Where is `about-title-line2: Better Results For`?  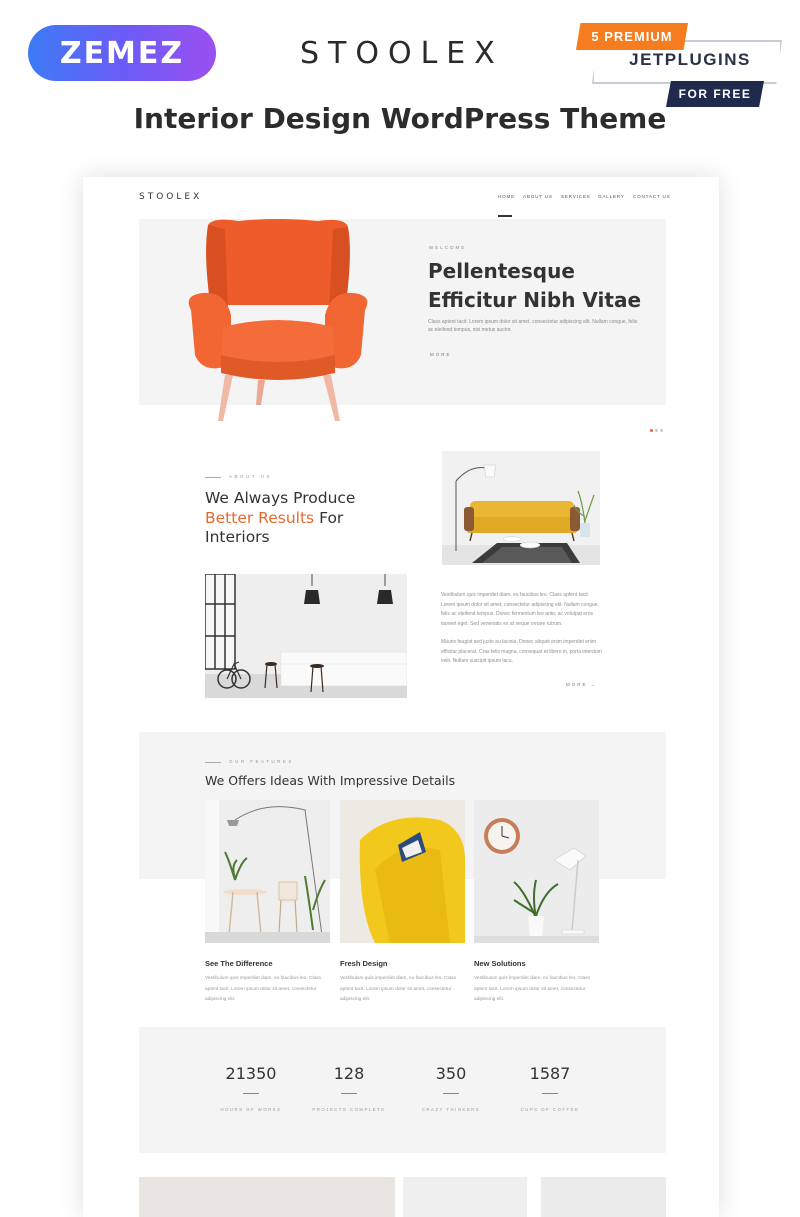
about-title-line2: Better Results For is located at coordinates (305, 519).